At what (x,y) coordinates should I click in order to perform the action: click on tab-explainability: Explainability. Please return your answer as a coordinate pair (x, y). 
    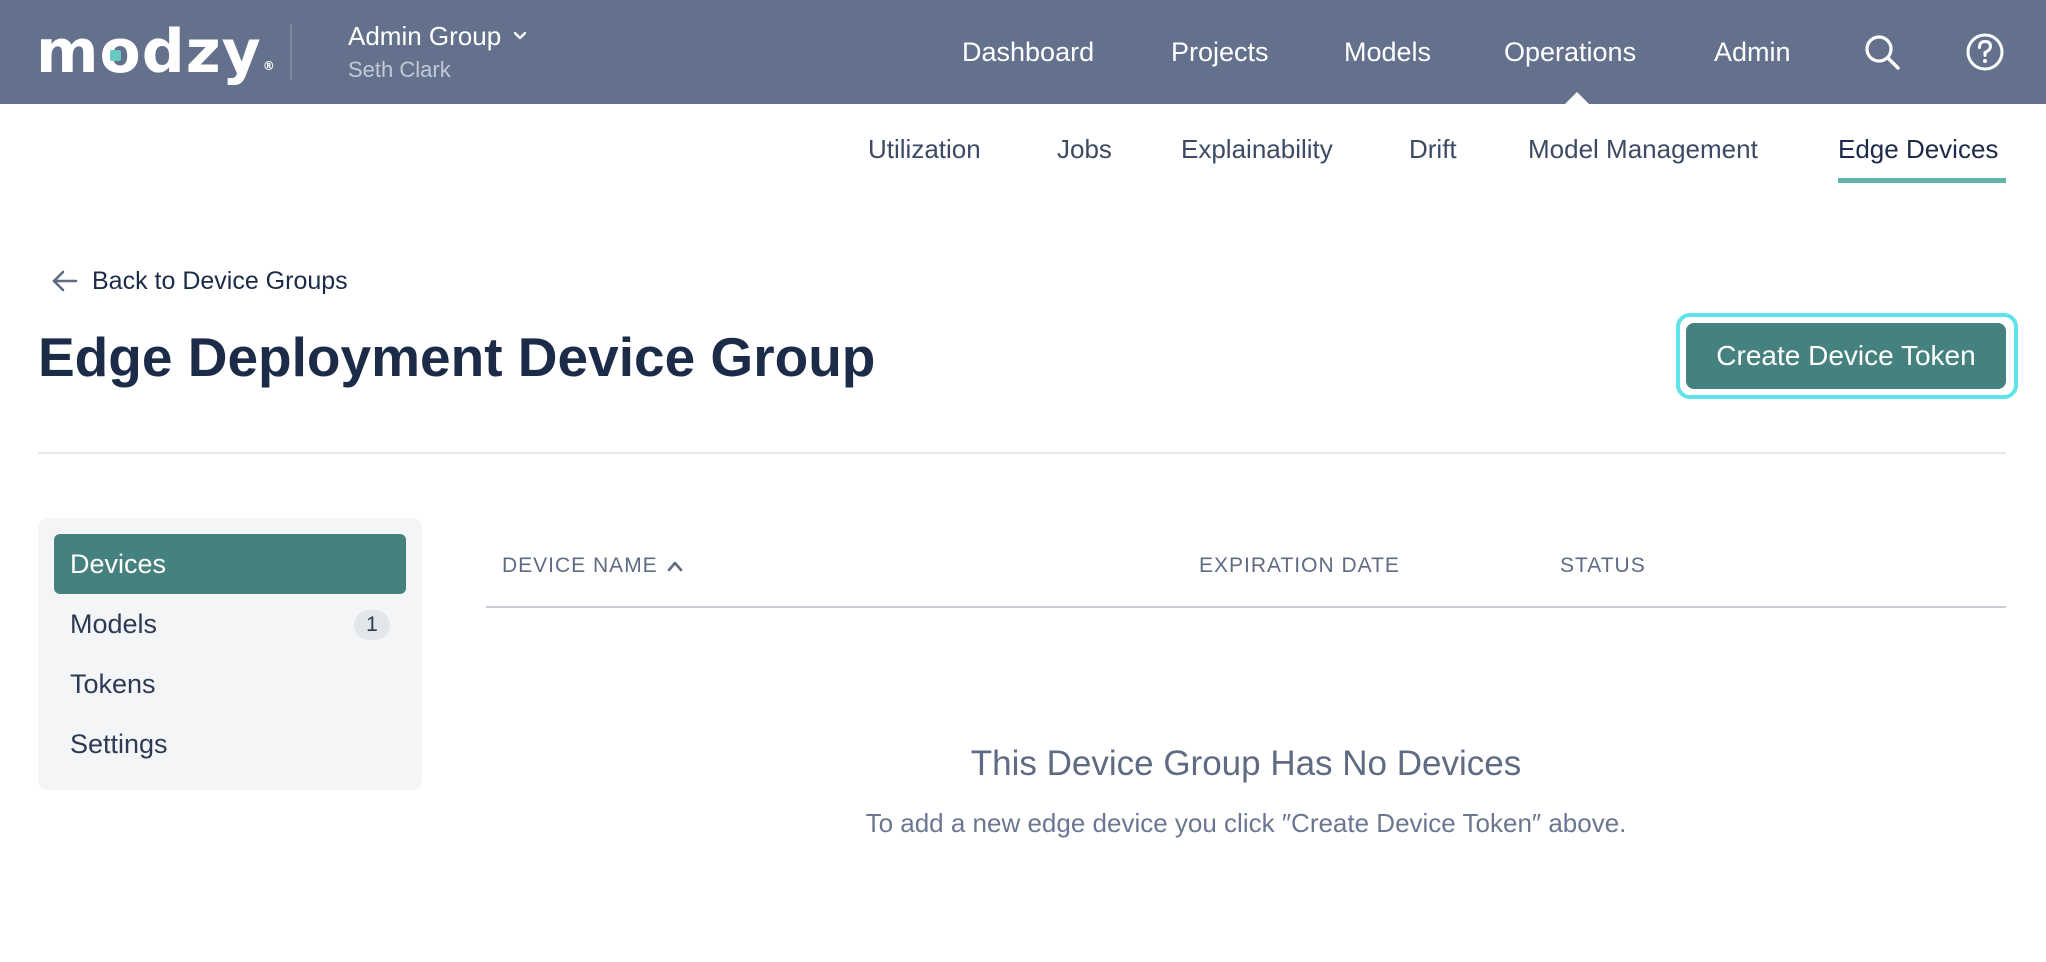
    Looking at the image, I should click on (1257, 149).